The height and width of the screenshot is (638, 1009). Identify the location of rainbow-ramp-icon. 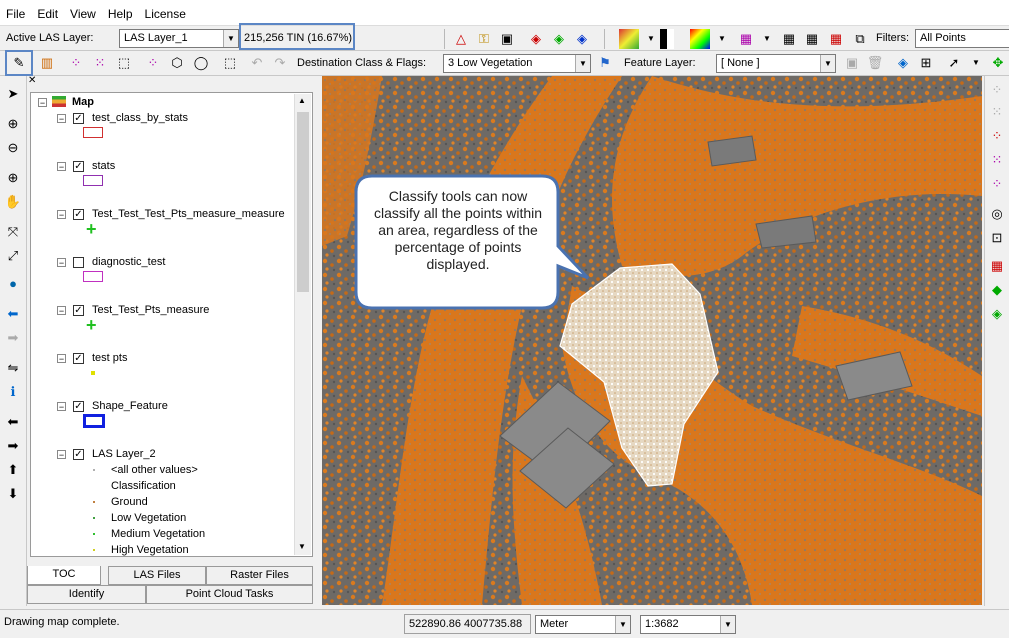
(700, 39).